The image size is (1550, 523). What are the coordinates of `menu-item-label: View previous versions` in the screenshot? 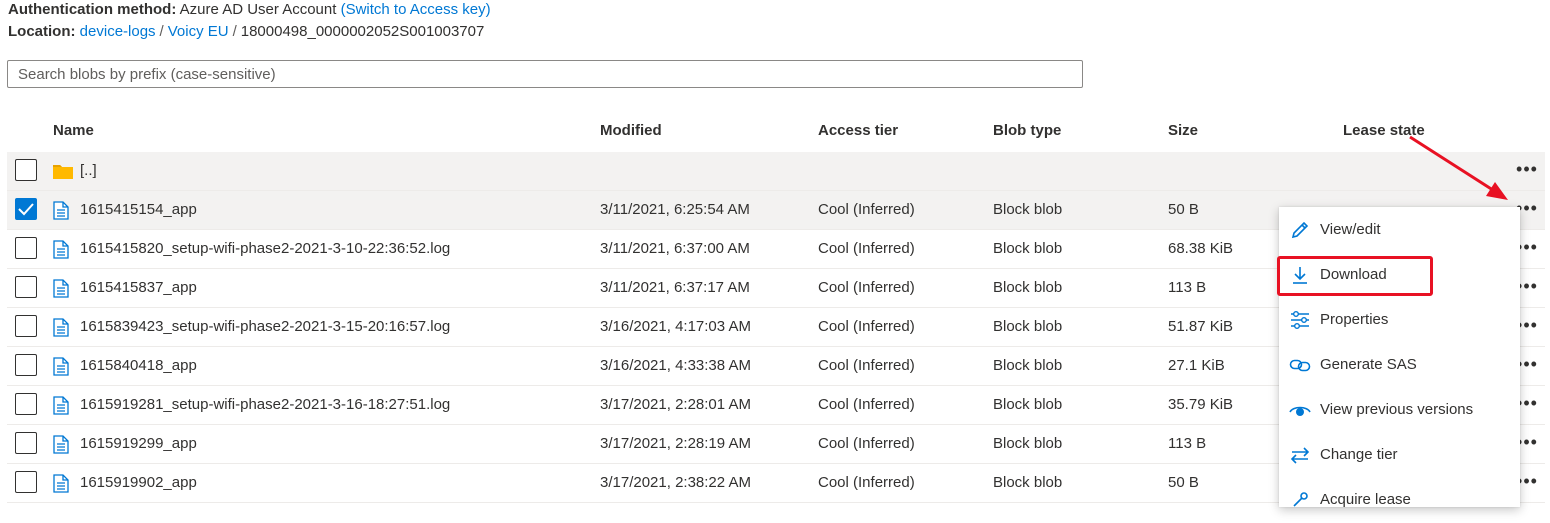 It's located at (1397, 409).